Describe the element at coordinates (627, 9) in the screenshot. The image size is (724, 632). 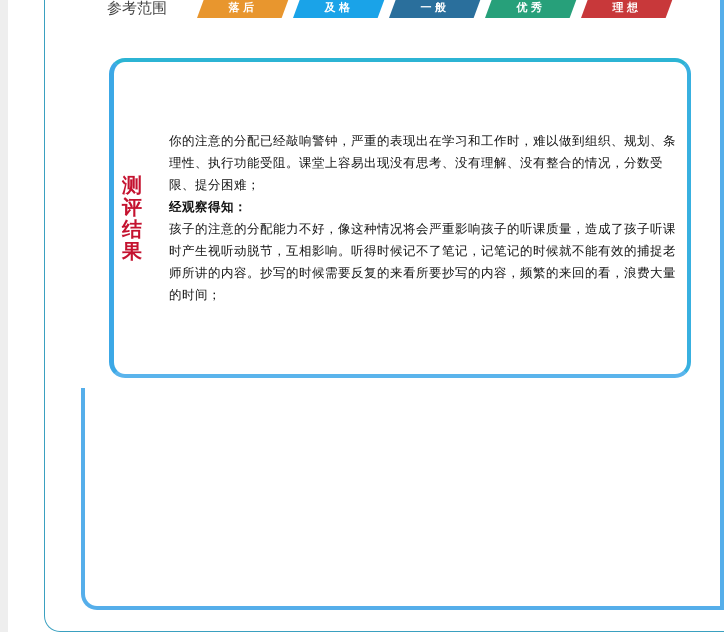
I see `level-chevron: 理想` at that location.